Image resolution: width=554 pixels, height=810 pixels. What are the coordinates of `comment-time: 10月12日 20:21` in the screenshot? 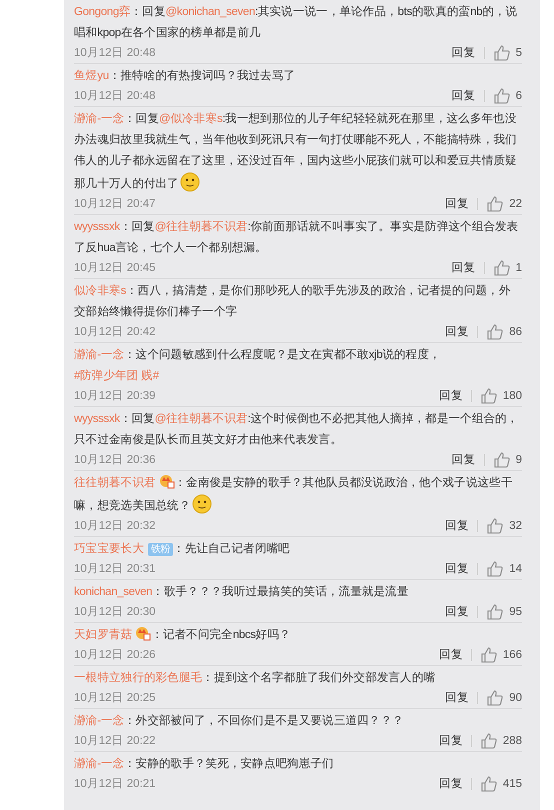 It's located at (115, 784).